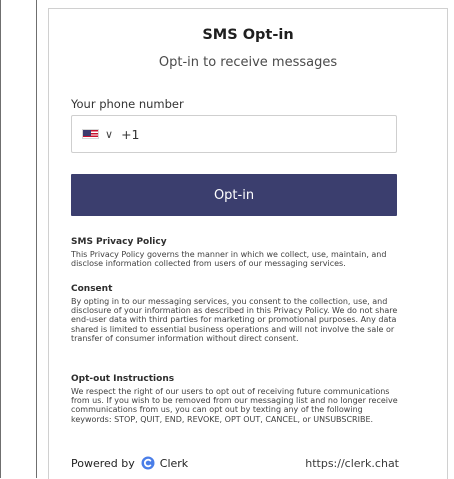 This screenshot has height=479, width=454. Describe the element at coordinates (123, 379) in the screenshot. I see `optout-title: Opt-out Instructions` at that location.